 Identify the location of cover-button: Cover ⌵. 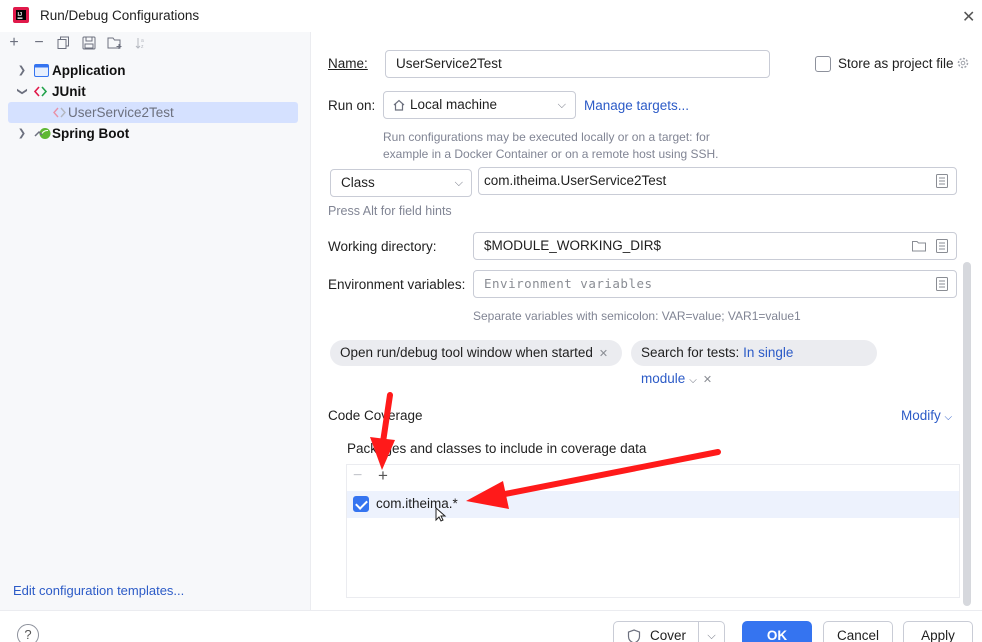
(669, 631).